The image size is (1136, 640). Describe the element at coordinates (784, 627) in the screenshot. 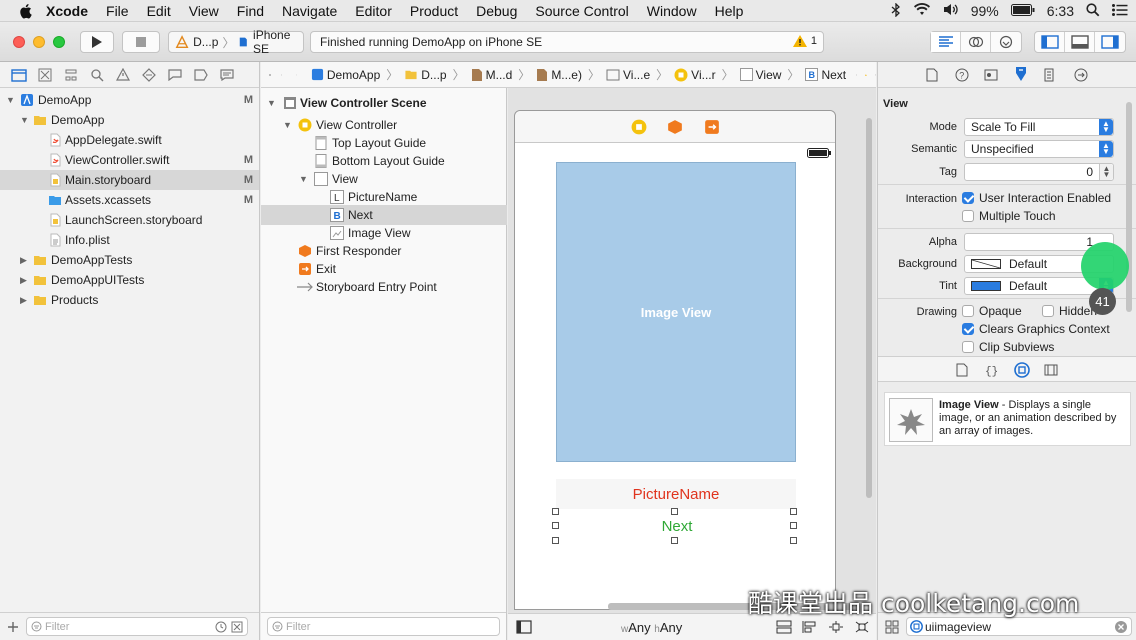

I see `stack-icon` at that location.